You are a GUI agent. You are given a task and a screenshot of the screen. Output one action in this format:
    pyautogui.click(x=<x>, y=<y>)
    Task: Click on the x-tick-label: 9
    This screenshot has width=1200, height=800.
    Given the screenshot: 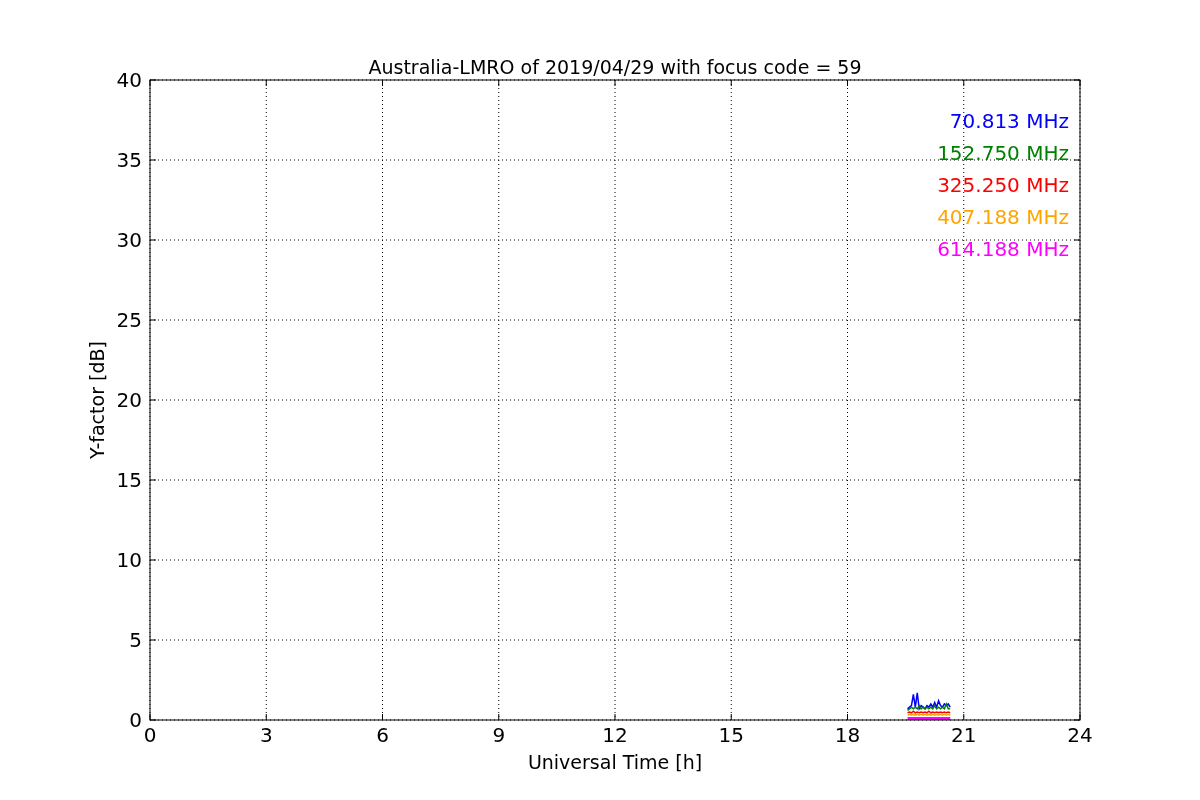 What is the action you would take?
    pyautogui.click(x=499, y=735)
    